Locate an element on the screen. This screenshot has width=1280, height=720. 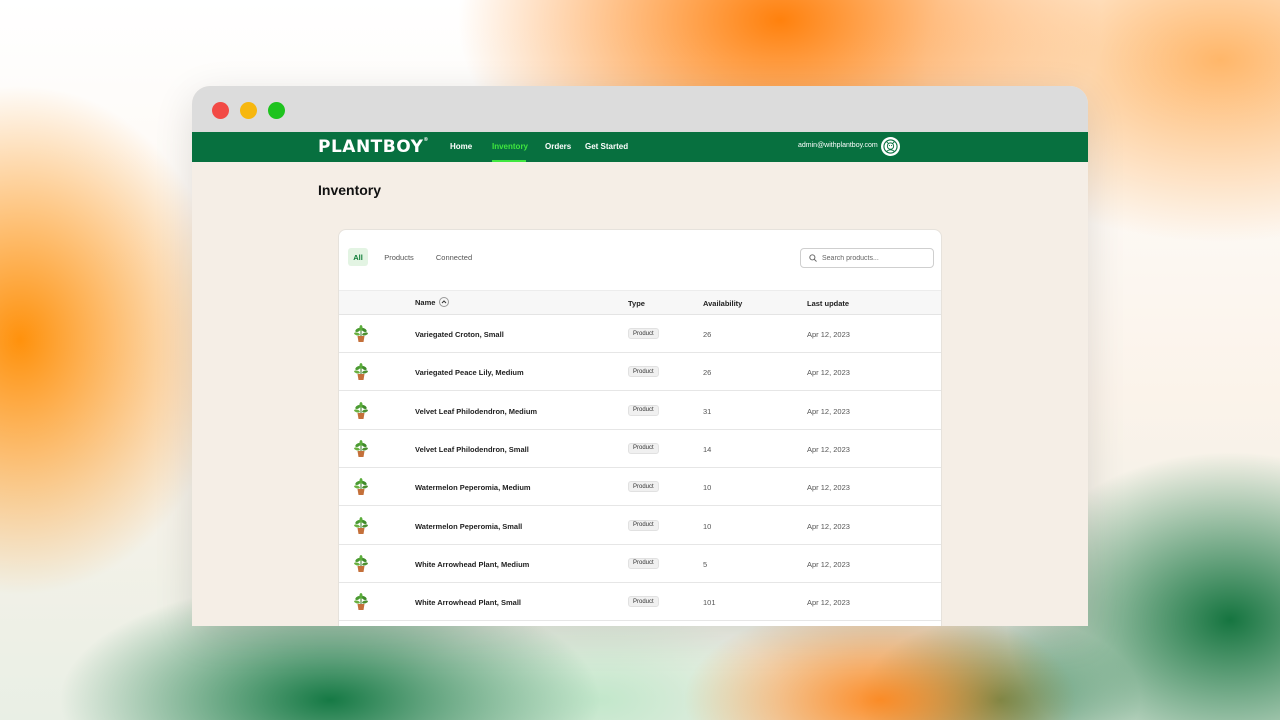
nav-inventory: Inventory is located at coordinates (510, 146).